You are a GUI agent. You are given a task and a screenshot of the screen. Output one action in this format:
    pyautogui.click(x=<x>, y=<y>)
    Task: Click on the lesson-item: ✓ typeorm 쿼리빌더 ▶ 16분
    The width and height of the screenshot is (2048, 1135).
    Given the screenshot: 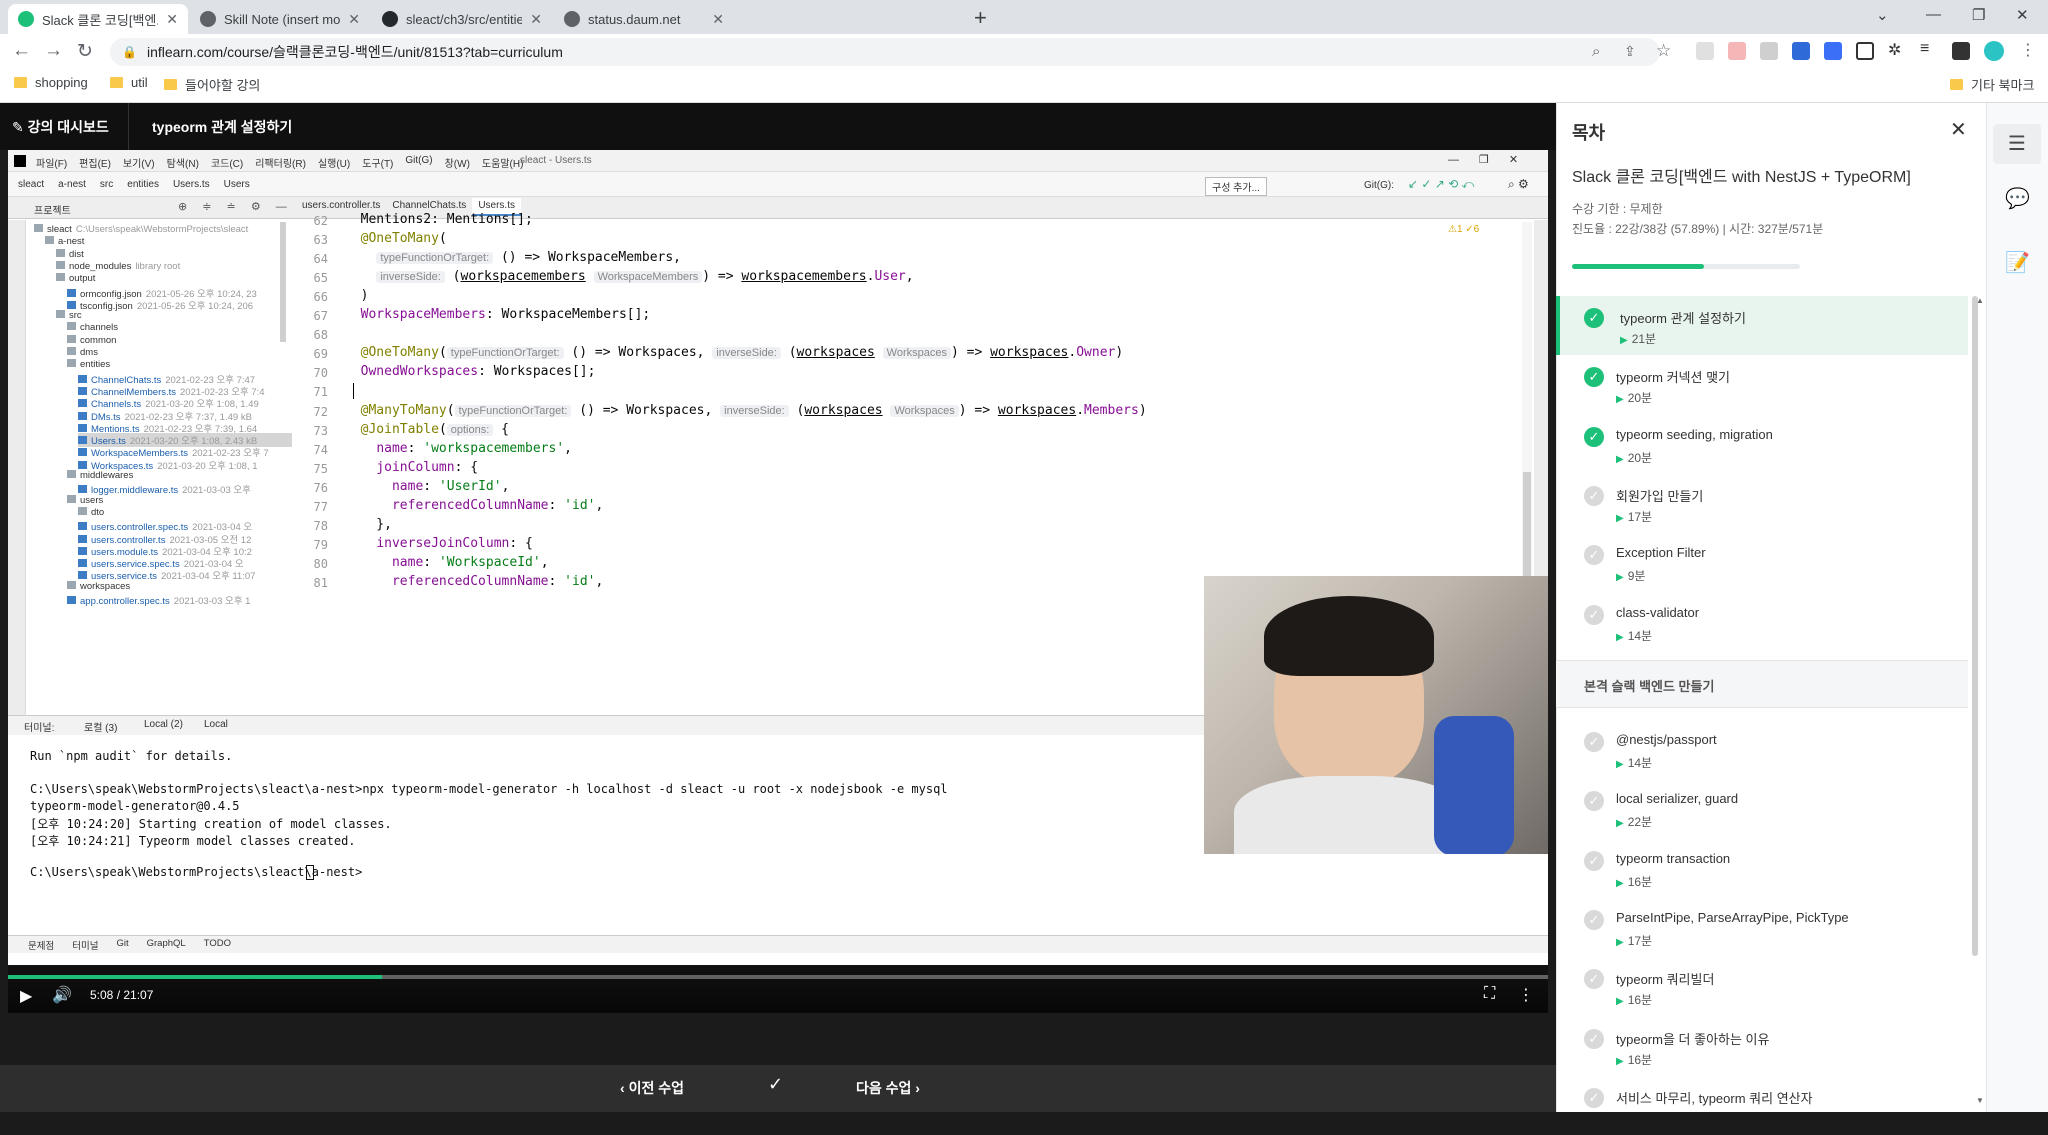 What is the action you would take?
    pyautogui.click(x=1762, y=986)
    